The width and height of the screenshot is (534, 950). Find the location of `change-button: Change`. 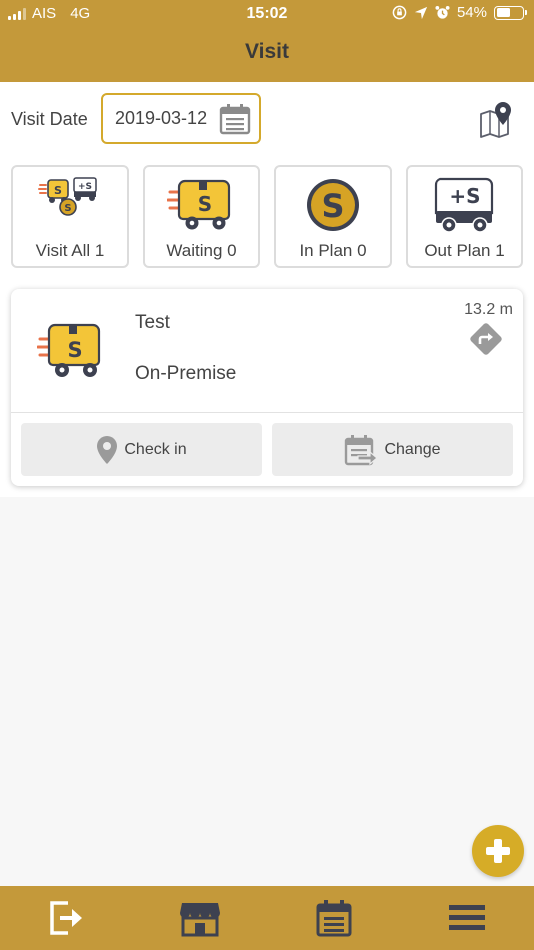

change-button: Change is located at coordinates (392, 449).